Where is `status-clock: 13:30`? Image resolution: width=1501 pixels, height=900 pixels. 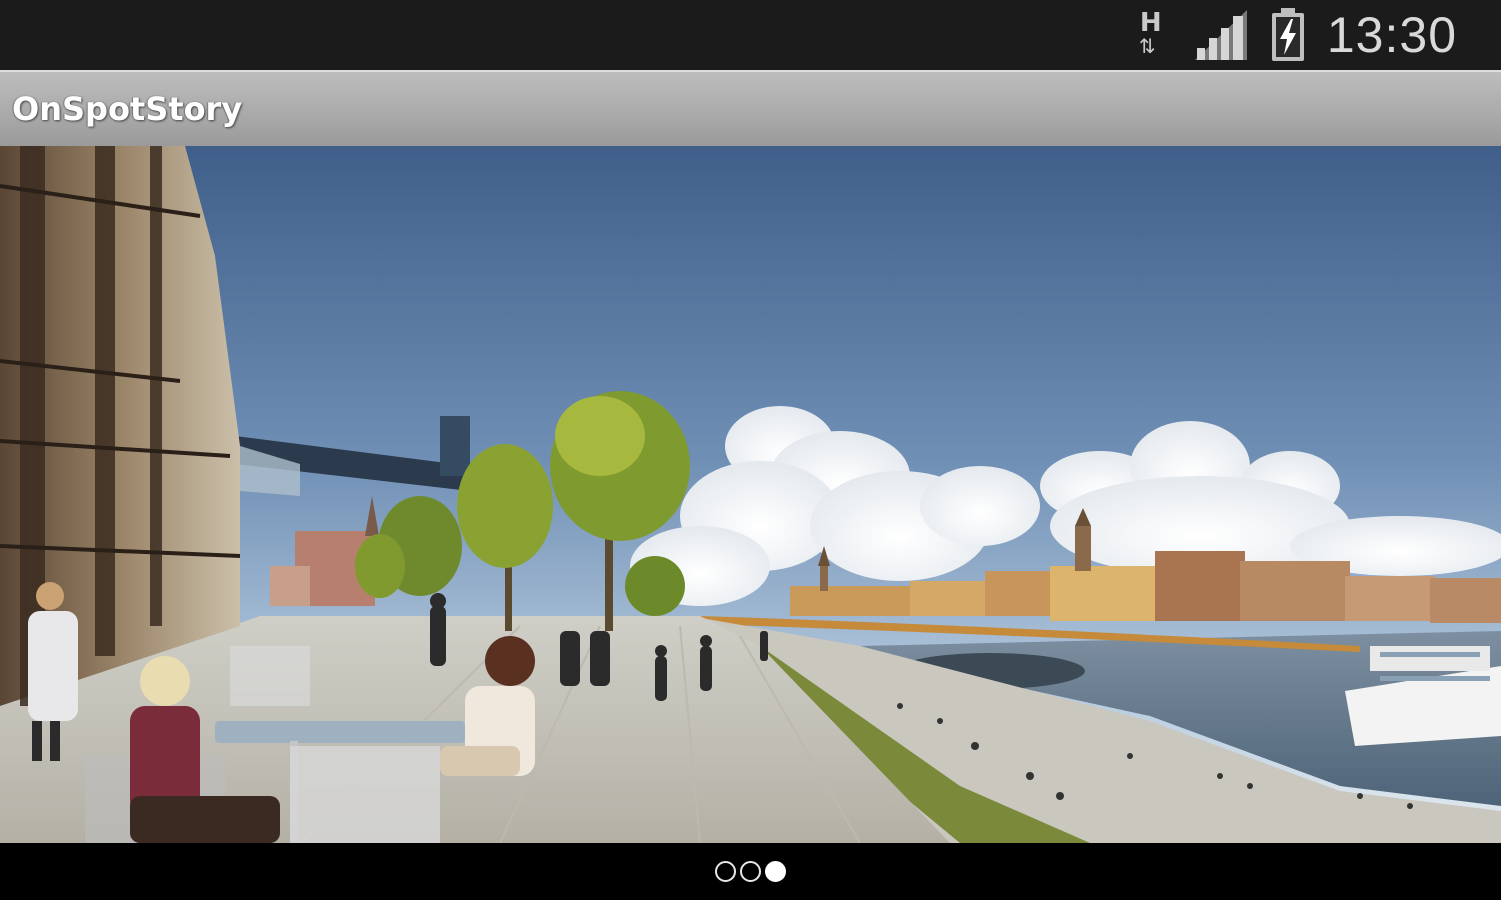
status-clock: 13:30 is located at coordinates (1391, 35).